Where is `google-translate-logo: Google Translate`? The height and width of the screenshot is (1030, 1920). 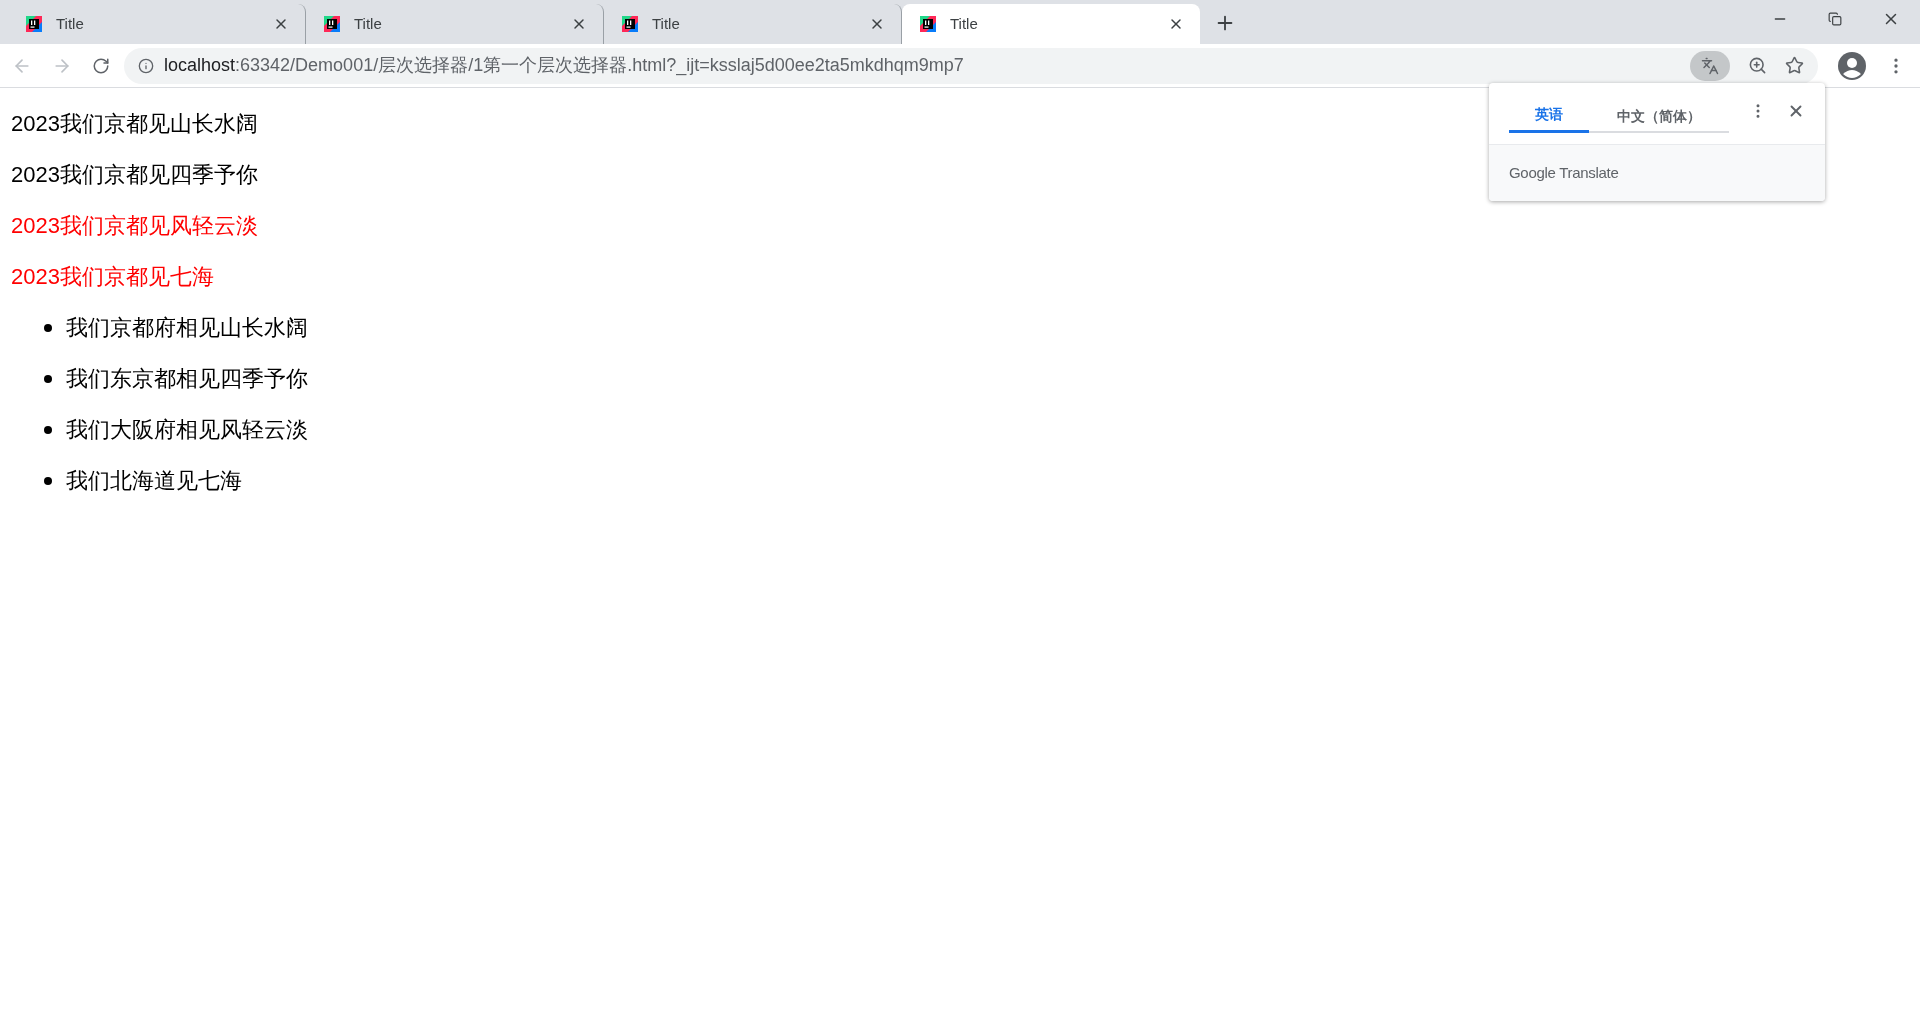 google-translate-logo: Google Translate is located at coordinates (1564, 172).